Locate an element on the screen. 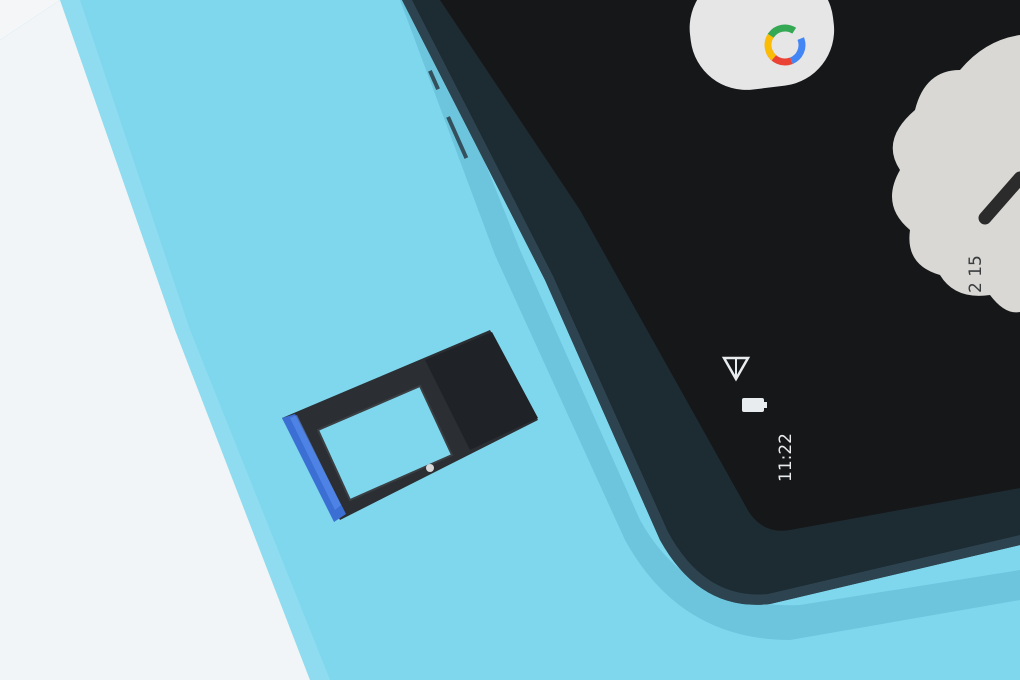 This screenshot has height=680, width=1020. date-text: 2 15 is located at coordinates (976, 274).